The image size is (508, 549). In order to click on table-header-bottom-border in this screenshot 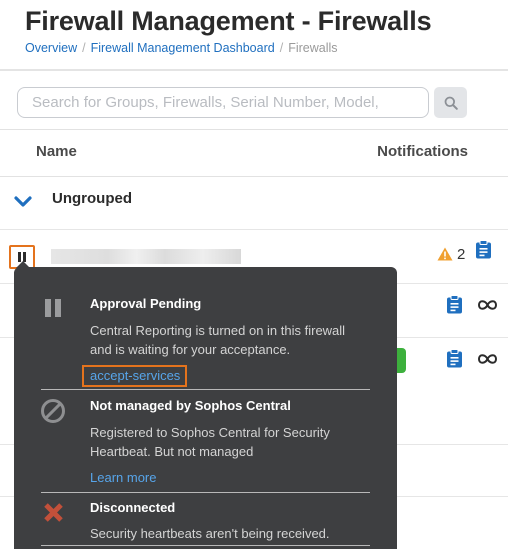, I will do `click(254, 176)`.